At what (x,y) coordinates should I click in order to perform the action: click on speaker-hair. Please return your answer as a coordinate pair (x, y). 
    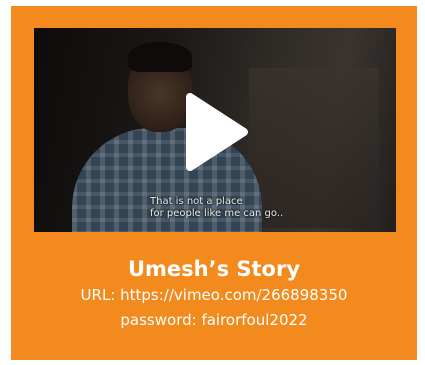
    Looking at the image, I should click on (160, 57).